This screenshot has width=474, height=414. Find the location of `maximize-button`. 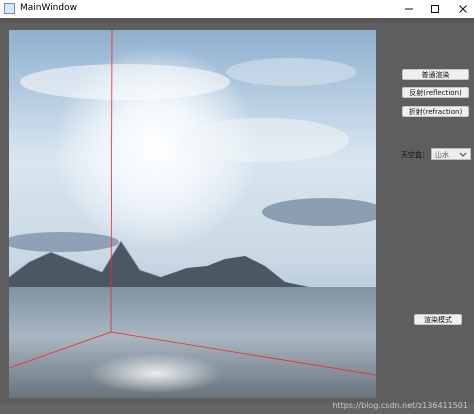

maximize-button is located at coordinates (435, 9).